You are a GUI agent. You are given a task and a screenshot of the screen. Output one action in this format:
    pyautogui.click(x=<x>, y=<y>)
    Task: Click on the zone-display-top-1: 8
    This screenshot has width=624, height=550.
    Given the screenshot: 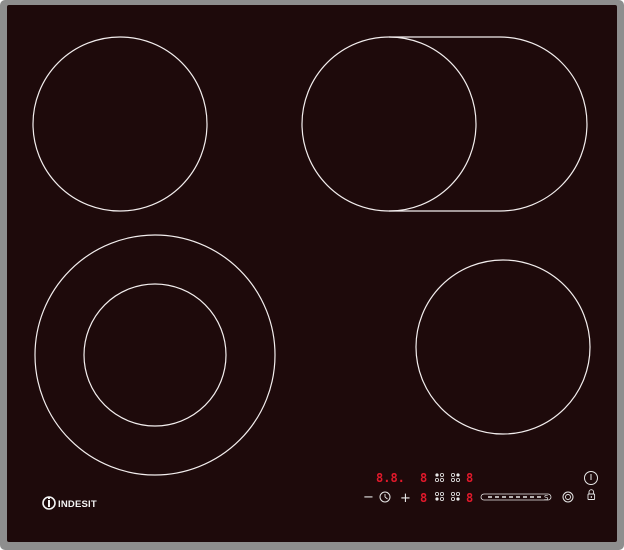 What is the action you would take?
    pyautogui.click(x=423, y=478)
    